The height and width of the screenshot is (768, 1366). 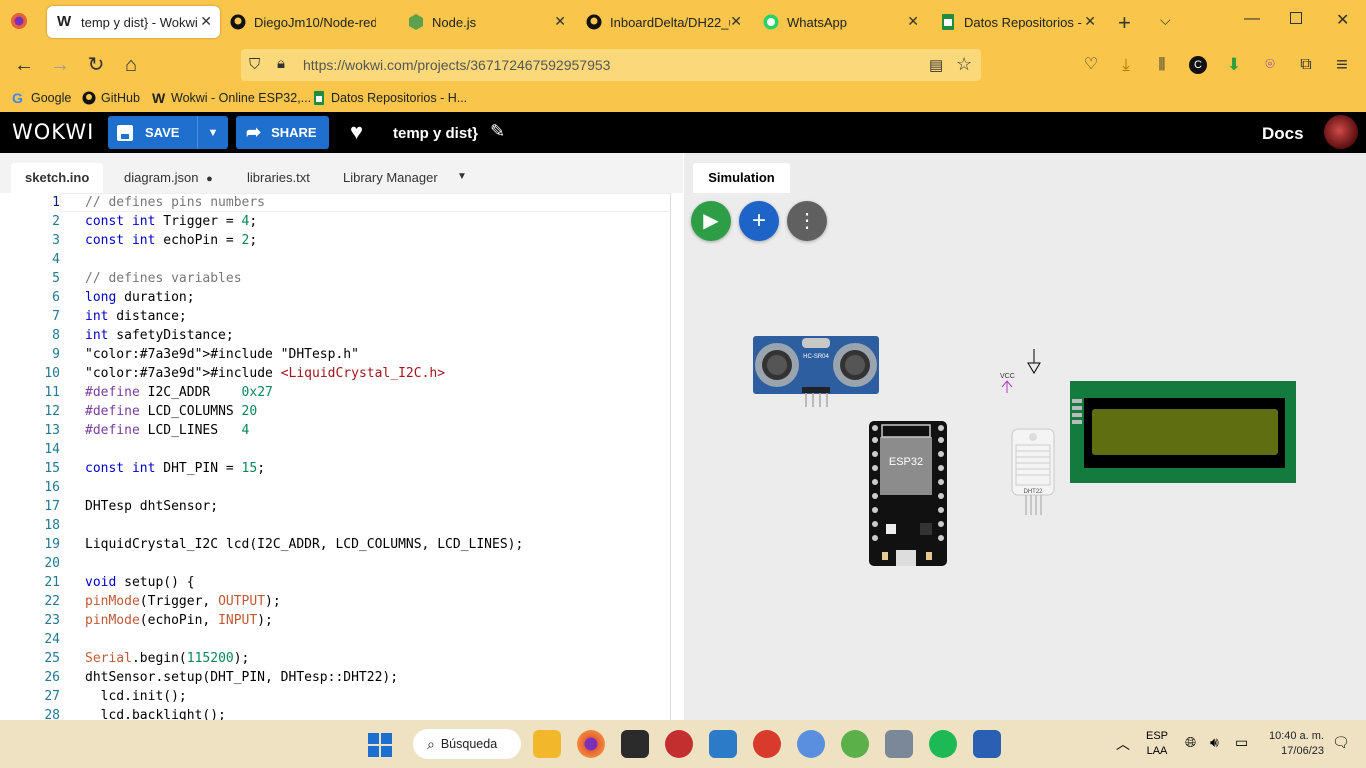 What do you see at coordinates (909, 494) in the screenshot?
I see `esp32-board: ESP32` at bounding box center [909, 494].